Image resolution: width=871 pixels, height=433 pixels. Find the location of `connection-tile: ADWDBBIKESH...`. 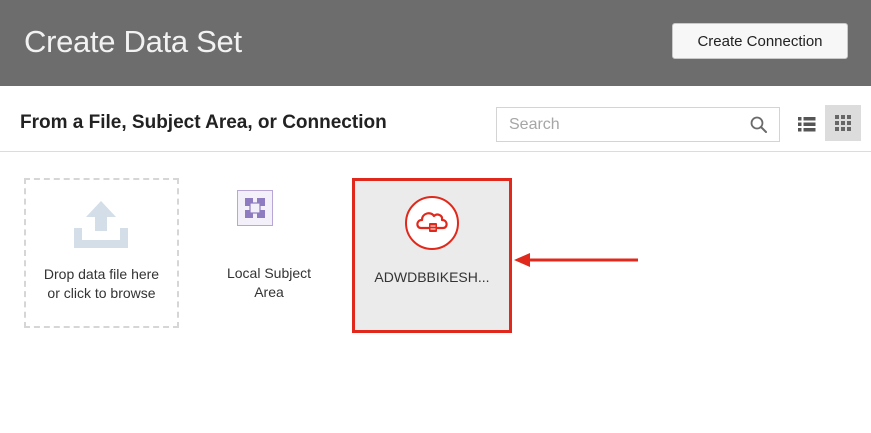

connection-tile: ADWDBBIKESH... is located at coordinates (432, 255).